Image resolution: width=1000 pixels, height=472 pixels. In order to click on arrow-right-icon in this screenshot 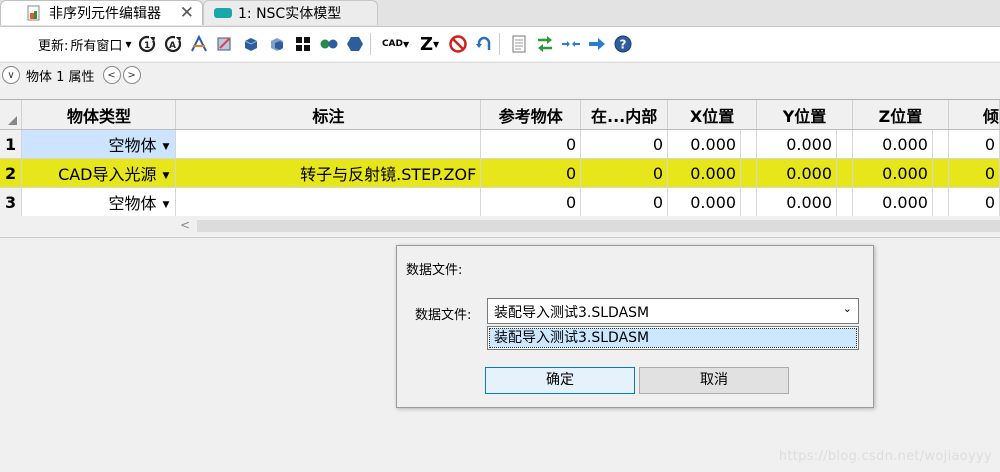, I will do `click(597, 44)`.